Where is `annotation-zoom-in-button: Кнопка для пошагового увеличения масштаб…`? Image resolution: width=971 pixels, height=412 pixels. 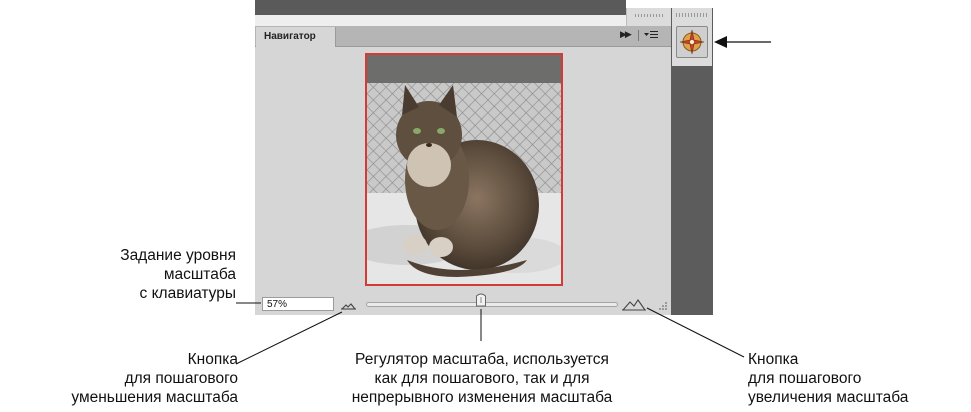
annotation-zoom-in-button: Кнопка для пошагового увеличения масштаб… is located at coordinates (828, 378).